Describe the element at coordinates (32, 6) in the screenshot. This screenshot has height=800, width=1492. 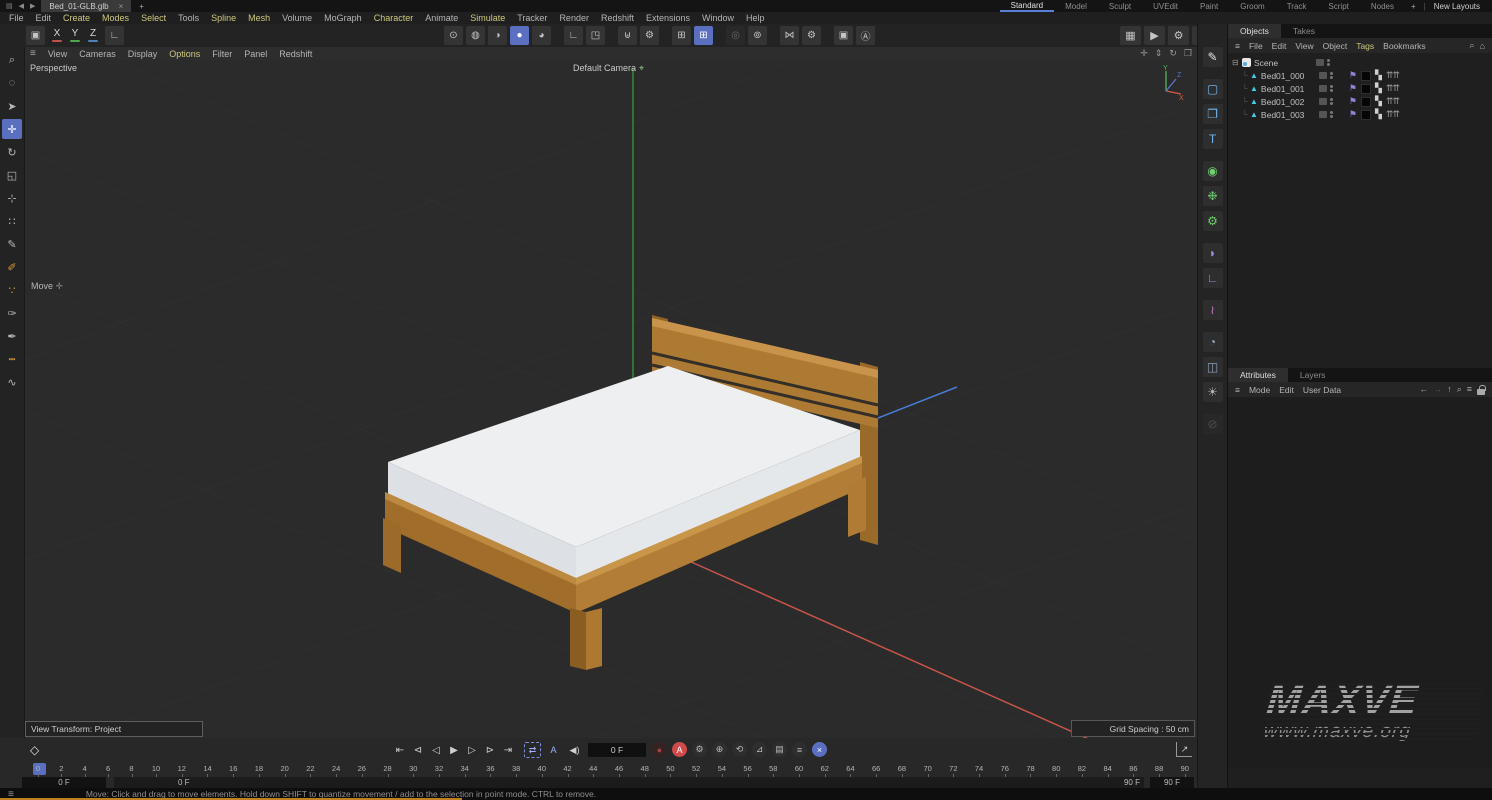
I see `forward-icon: ▶` at that location.